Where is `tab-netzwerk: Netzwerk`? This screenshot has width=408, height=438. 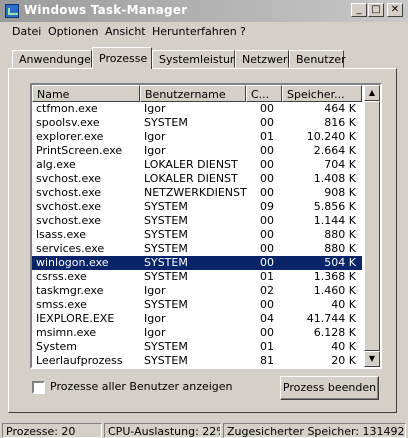
tab-netzwerk: Netzwerk is located at coordinates (264, 59).